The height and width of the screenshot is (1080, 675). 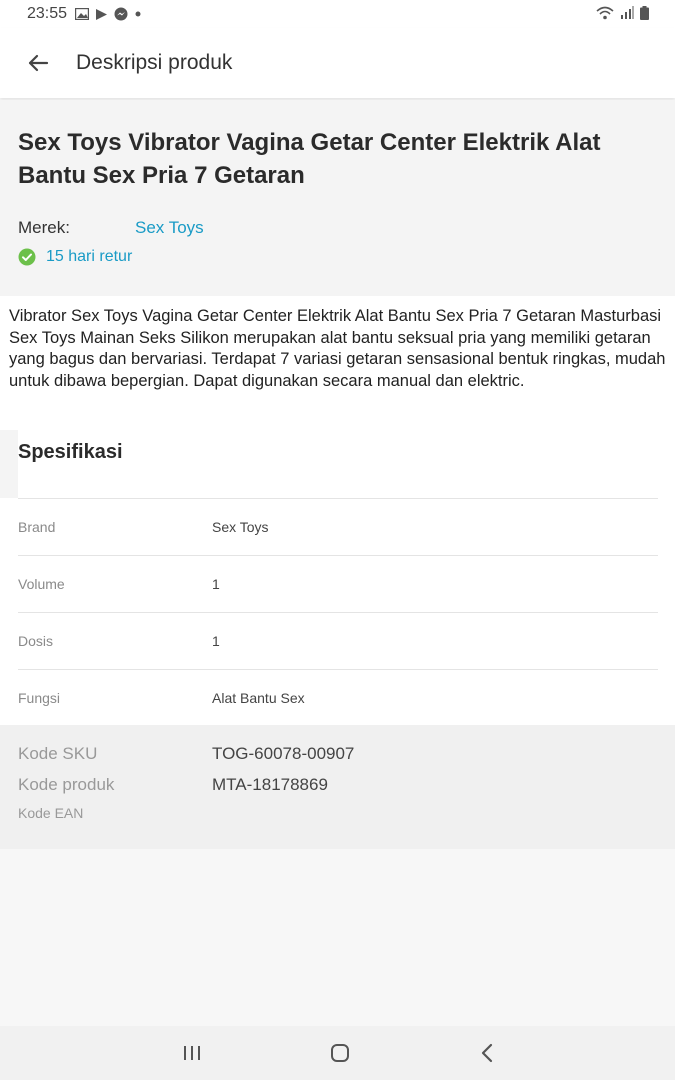 I want to click on product-code-row: Kode produk MTA-18178869, so click(x=173, y=785).